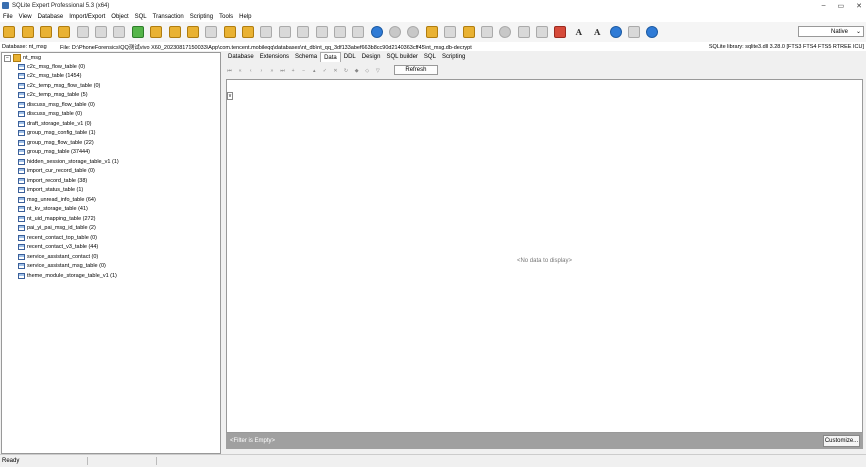 This screenshot has height=467, width=866. I want to click on menu-object: Object, so click(119, 17).